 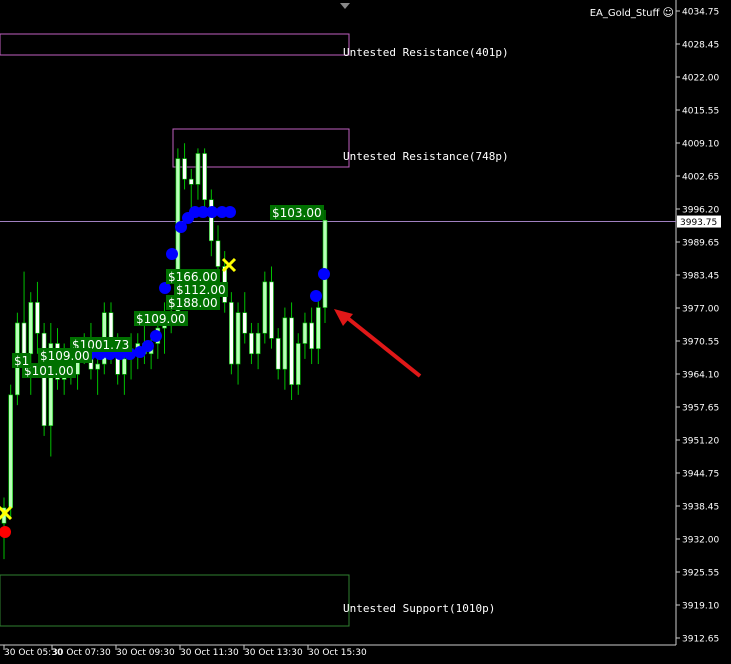 What do you see at coordinates (700, 442) in the screenshot?
I see `price-tick-label: 3951.20` at bounding box center [700, 442].